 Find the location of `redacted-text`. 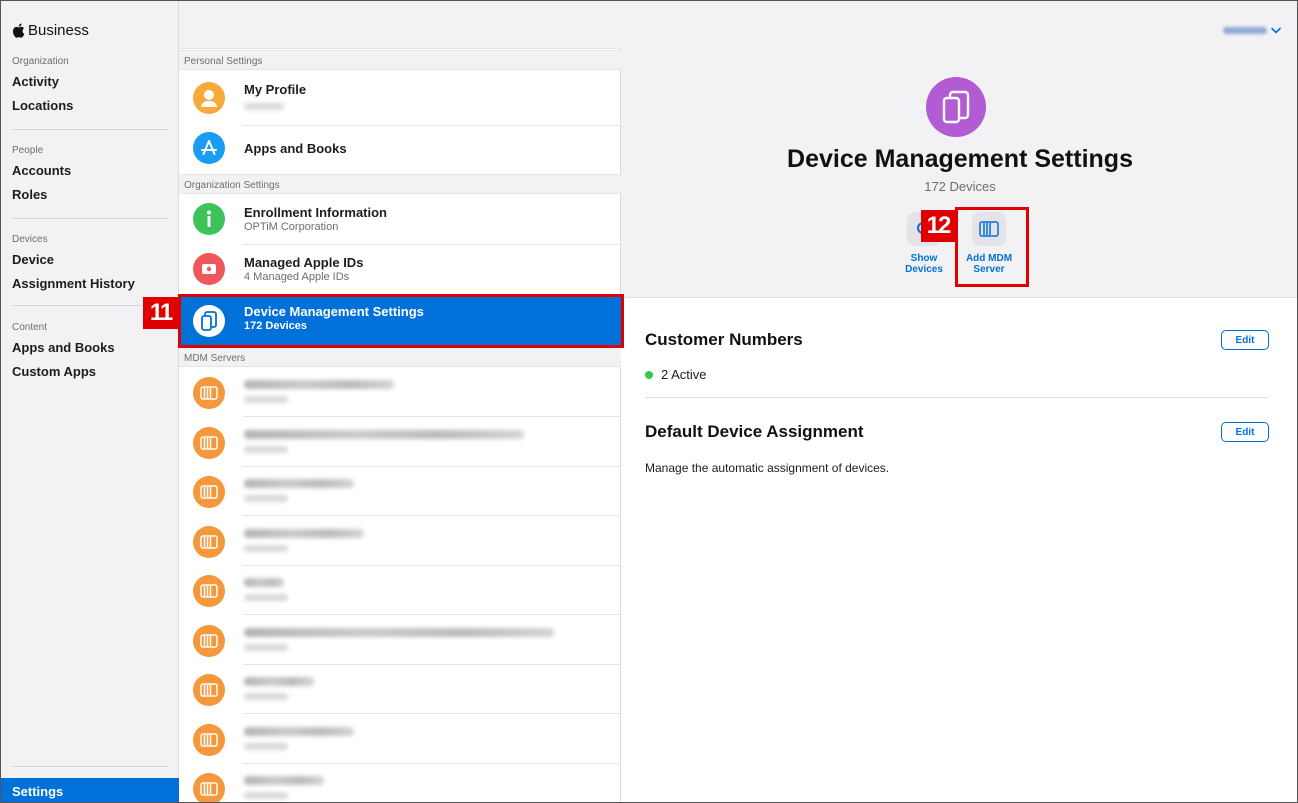

redacted-text is located at coordinates (264, 106).